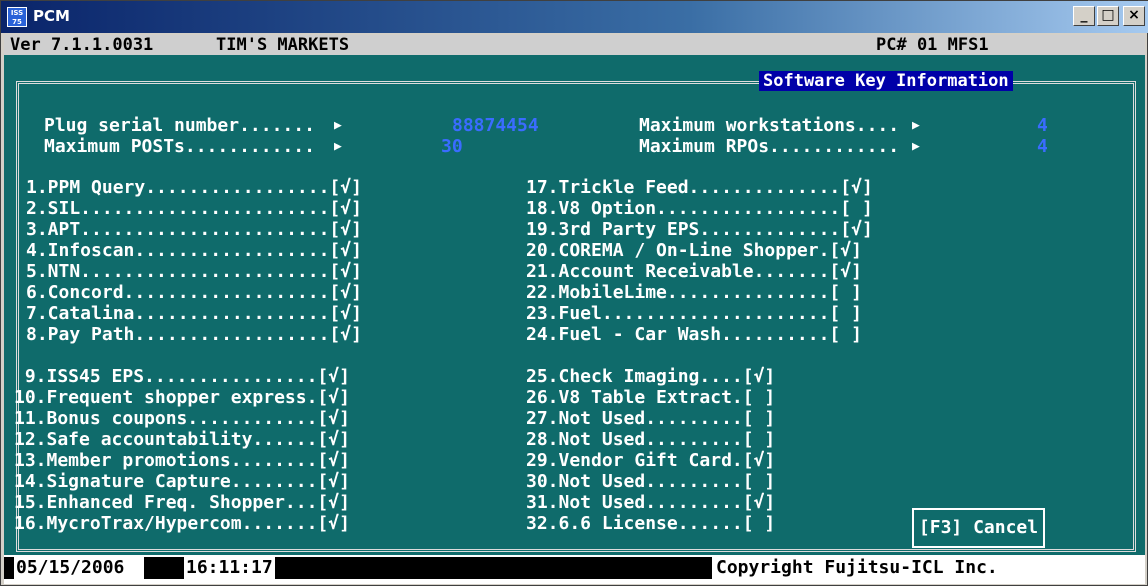 The image size is (1148, 586). Describe the element at coordinates (182, 397) in the screenshot. I see `option-item: 10.Frequent shopper express.[√]` at that location.